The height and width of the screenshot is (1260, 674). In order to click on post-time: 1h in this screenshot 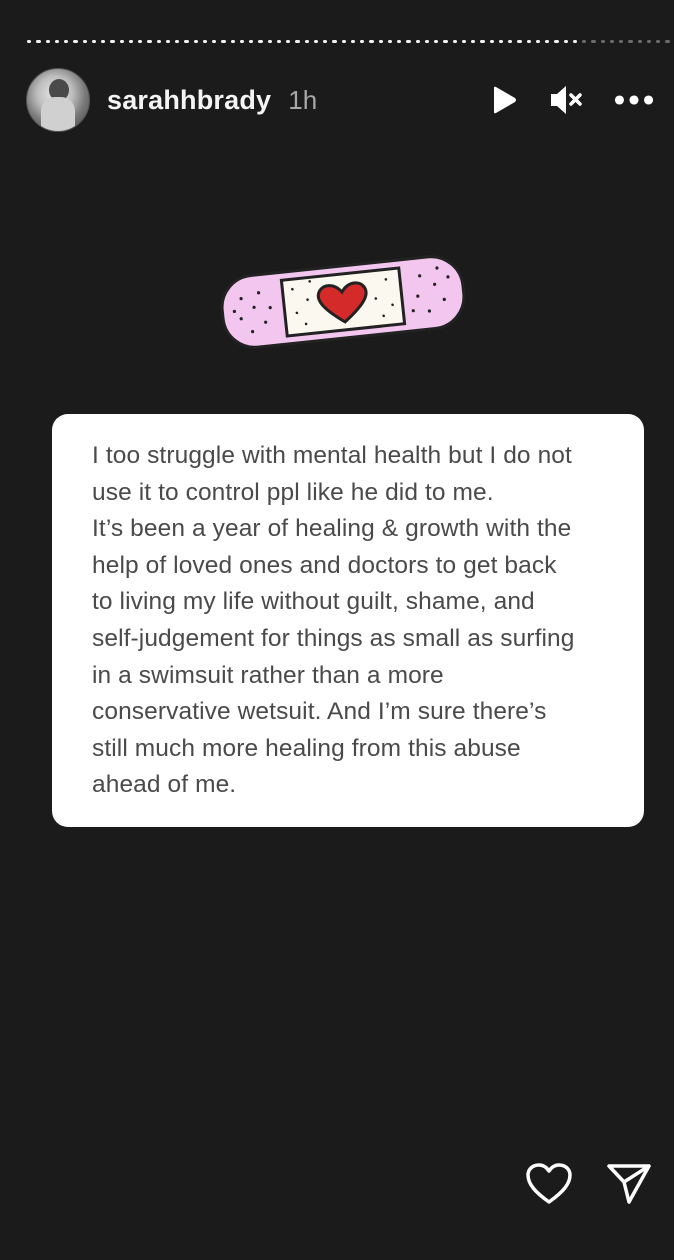, I will do `click(303, 99)`.